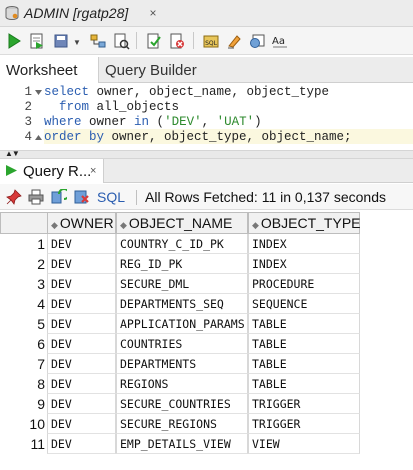 The height and width of the screenshot is (470, 413). I want to click on pin-icon, so click(14, 197).